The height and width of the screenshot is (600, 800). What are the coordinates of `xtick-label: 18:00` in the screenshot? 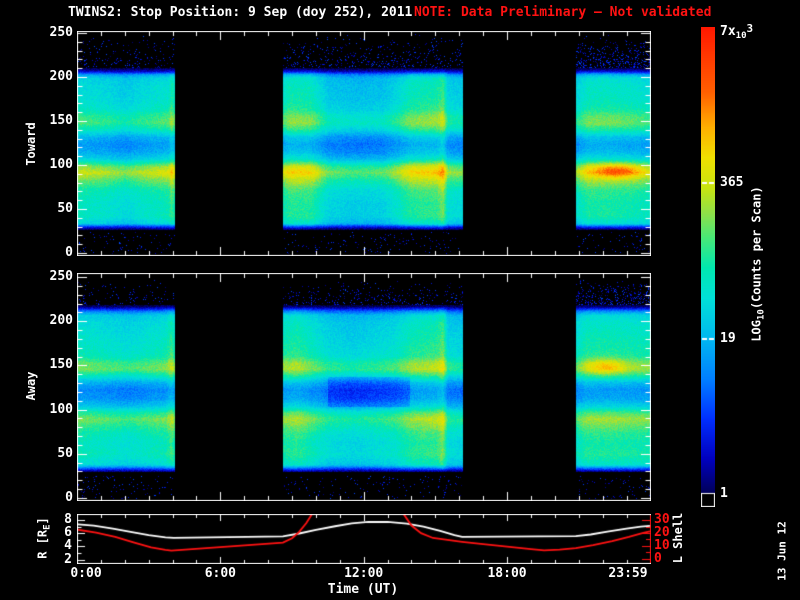 It's located at (507, 573).